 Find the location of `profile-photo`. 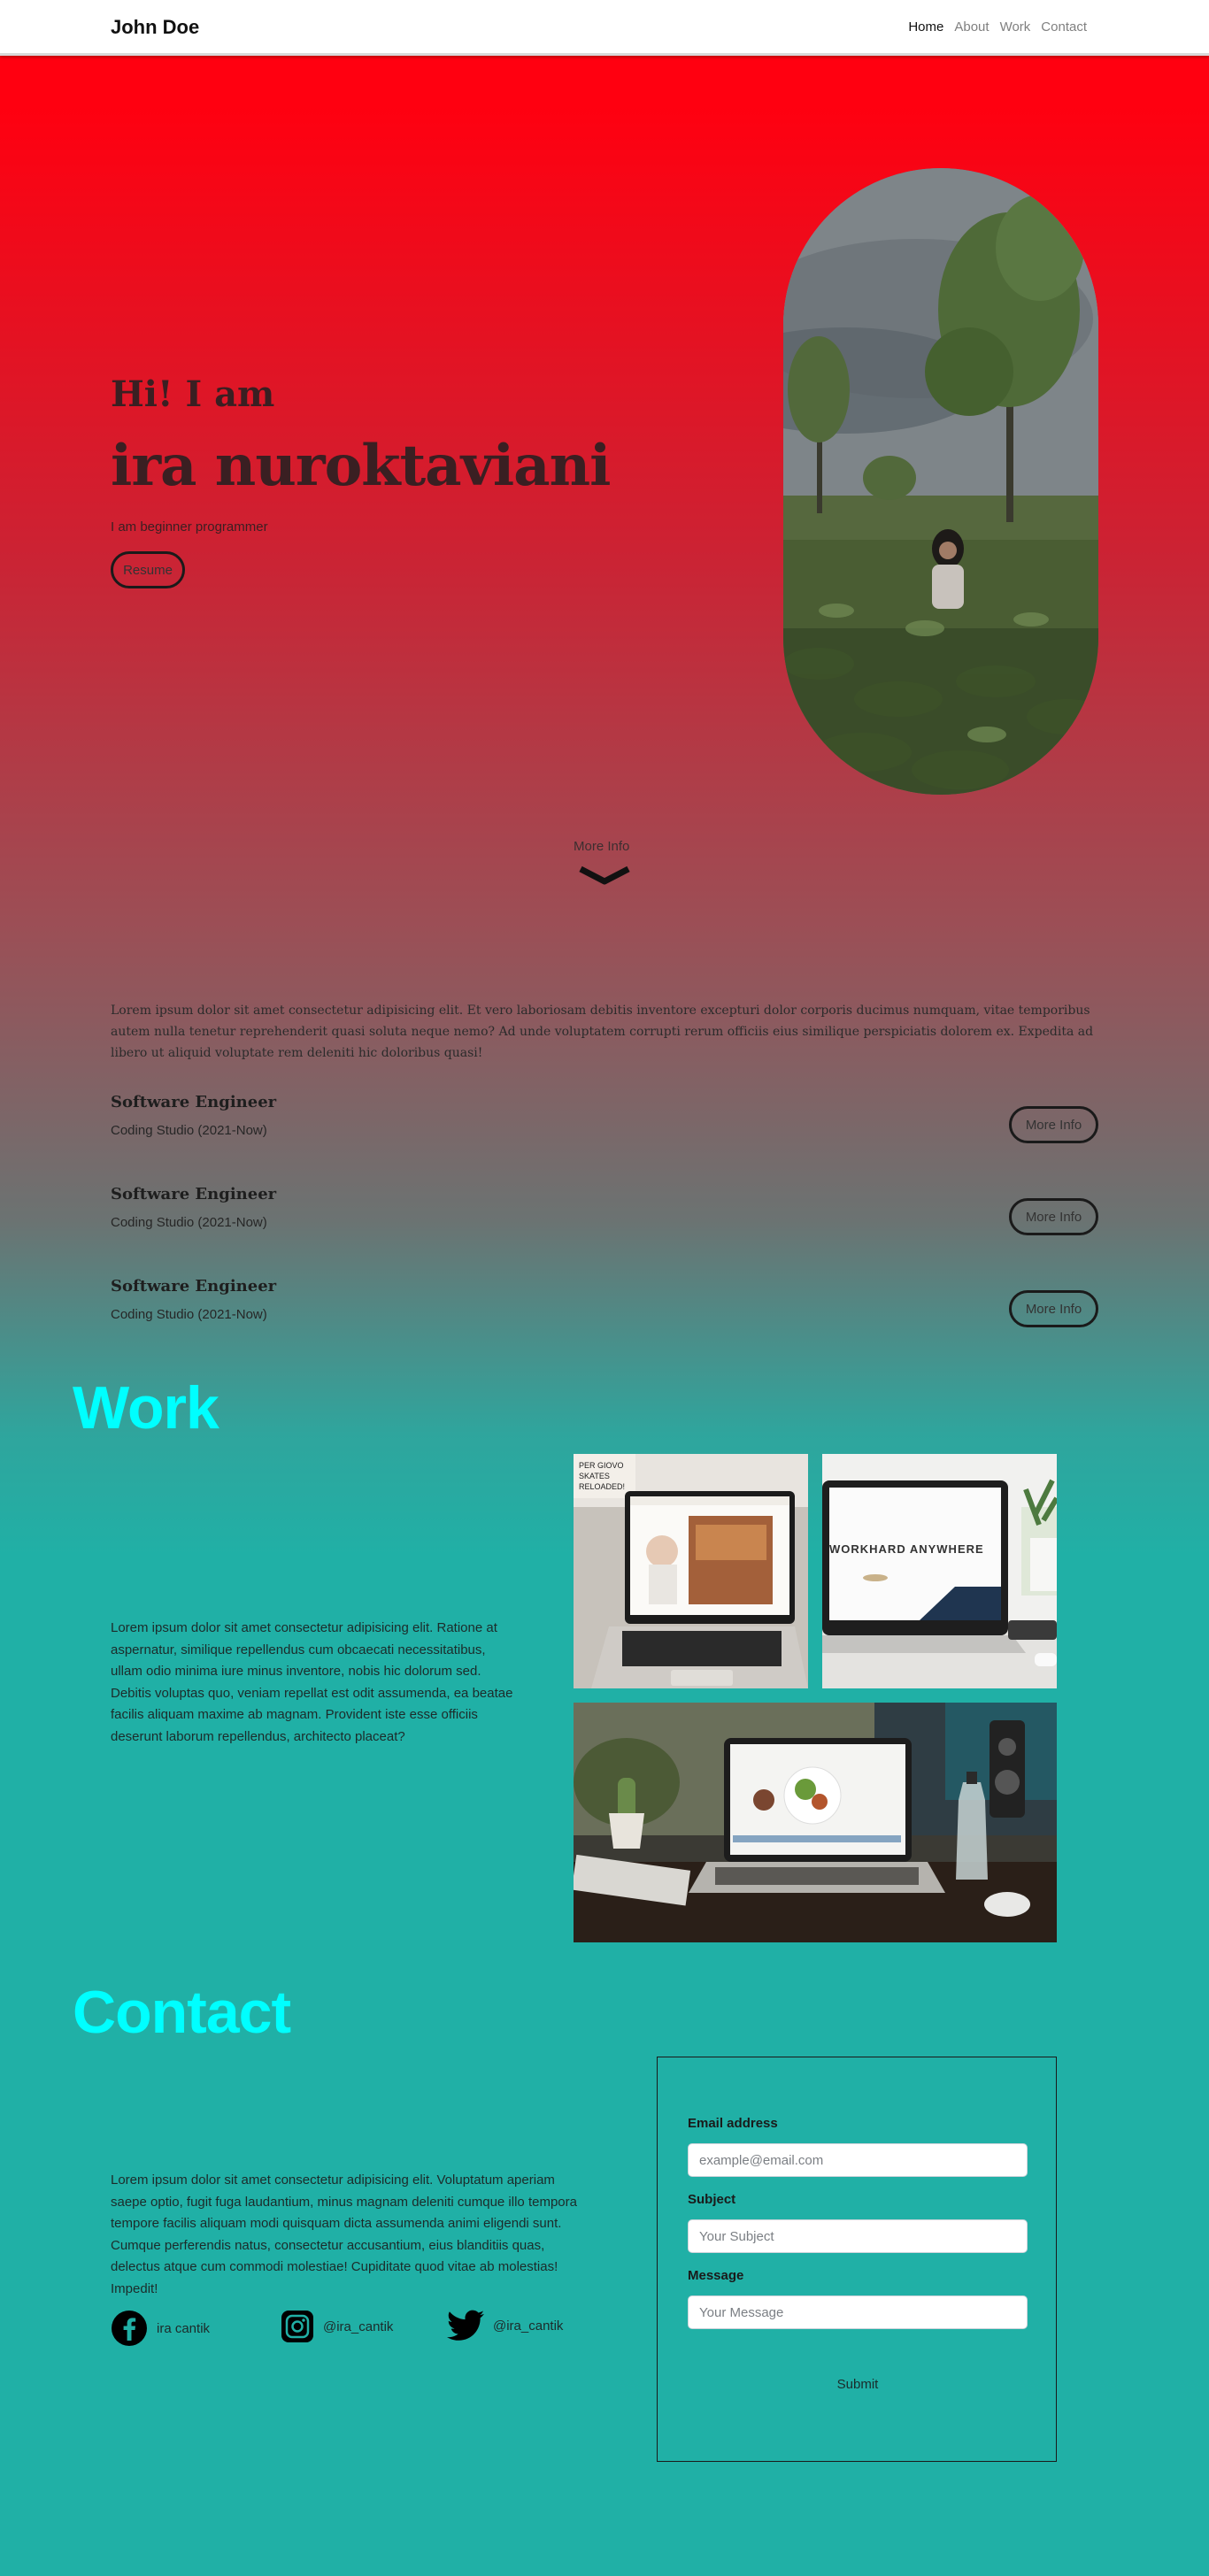

profile-photo is located at coordinates (940, 481).